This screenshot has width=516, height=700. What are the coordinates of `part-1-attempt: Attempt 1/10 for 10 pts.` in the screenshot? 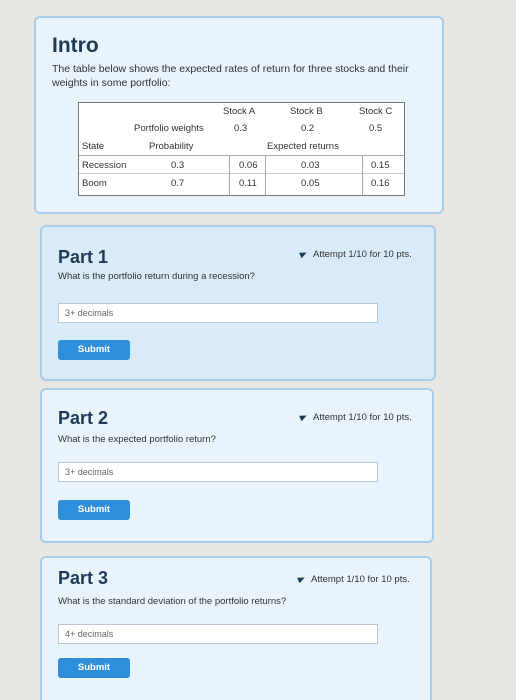 It's located at (355, 254).